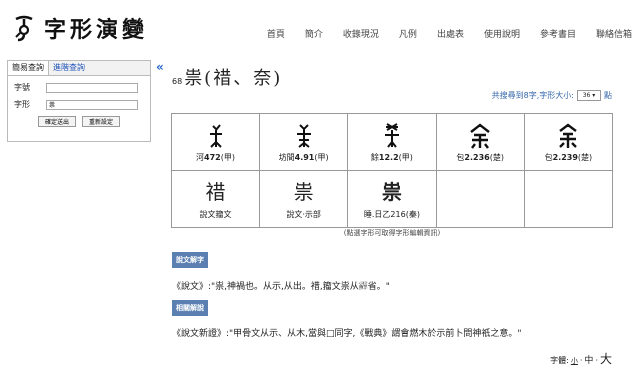 This screenshot has width=640, height=368. I want to click on glyph-cell: 包2.236(楚), so click(480, 142).